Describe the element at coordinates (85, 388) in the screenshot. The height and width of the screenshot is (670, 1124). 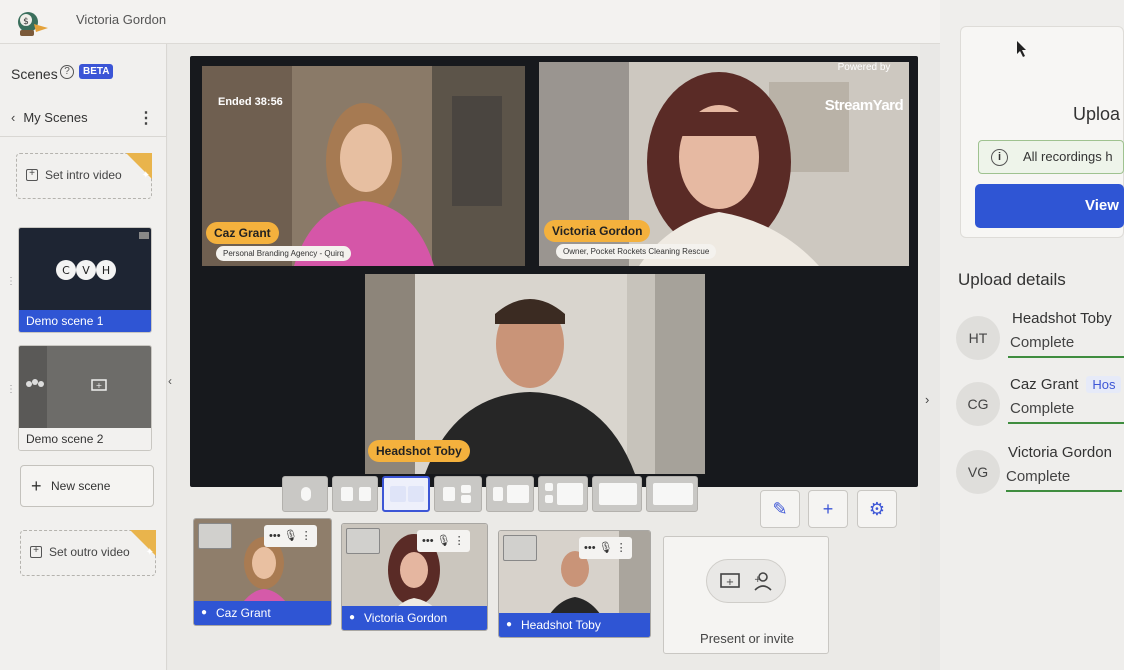
I see `scene-2-preview: +` at that location.